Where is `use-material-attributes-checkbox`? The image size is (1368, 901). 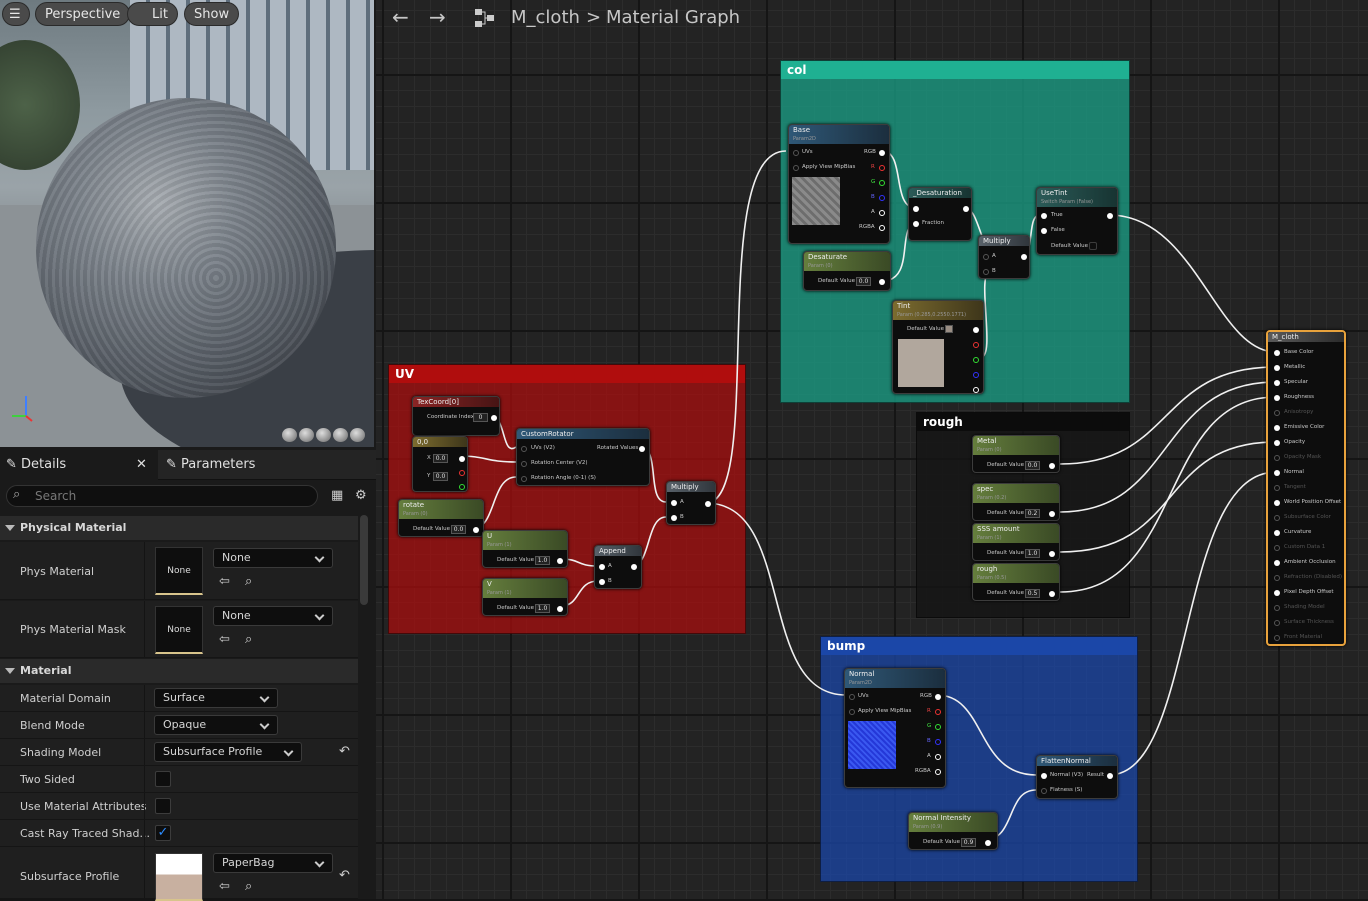
use-material-attributes-checkbox is located at coordinates (163, 806).